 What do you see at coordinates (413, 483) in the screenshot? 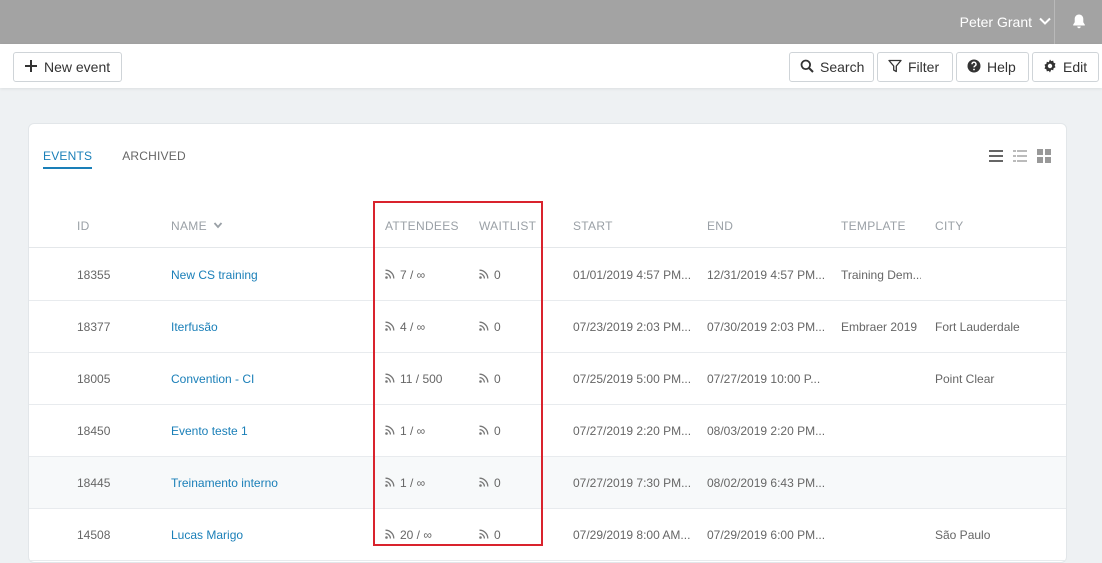
I see `attendees-count: 1 / ∞` at bounding box center [413, 483].